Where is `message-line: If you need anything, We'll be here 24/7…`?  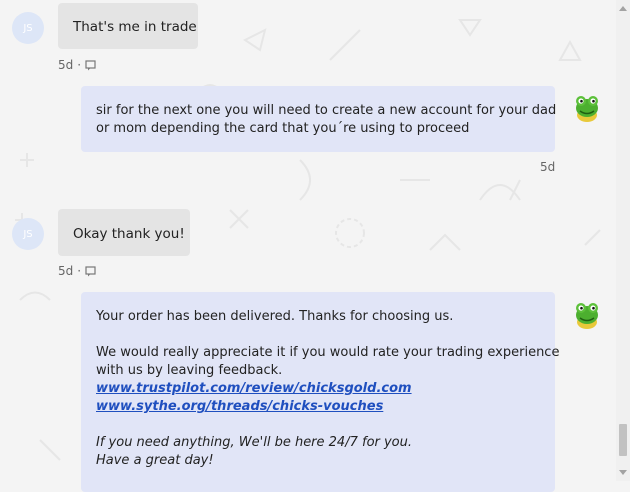
message-line: If you need anything, We'll be here 24/7… is located at coordinates (254, 442).